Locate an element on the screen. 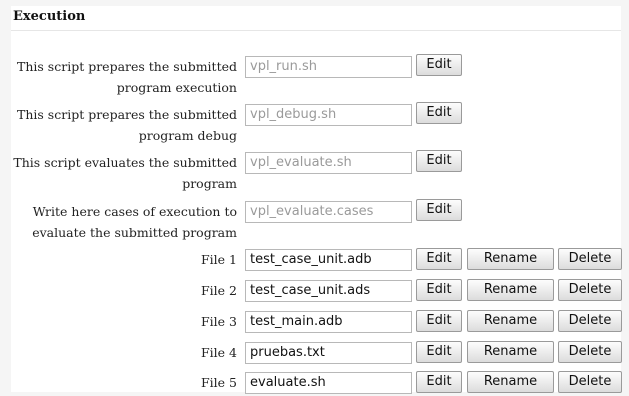  file-name-field: test_case_unit.adb is located at coordinates (328, 260).